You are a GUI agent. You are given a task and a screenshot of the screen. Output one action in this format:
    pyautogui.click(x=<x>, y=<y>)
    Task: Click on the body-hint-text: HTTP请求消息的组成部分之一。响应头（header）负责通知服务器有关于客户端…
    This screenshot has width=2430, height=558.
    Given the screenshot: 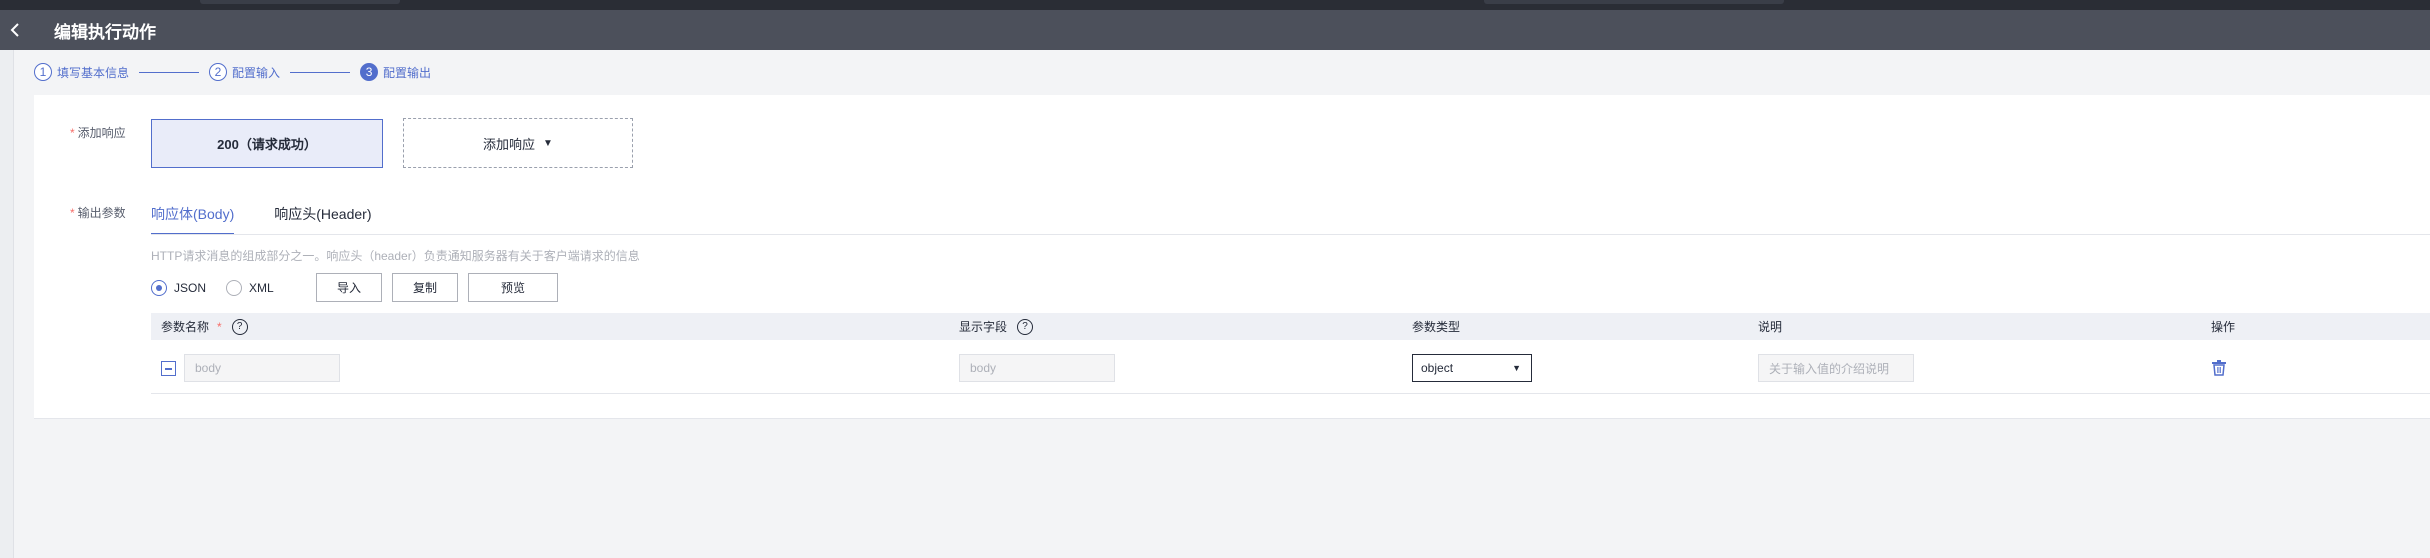 What is the action you would take?
    pyautogui.click(x=395, y=256)
    